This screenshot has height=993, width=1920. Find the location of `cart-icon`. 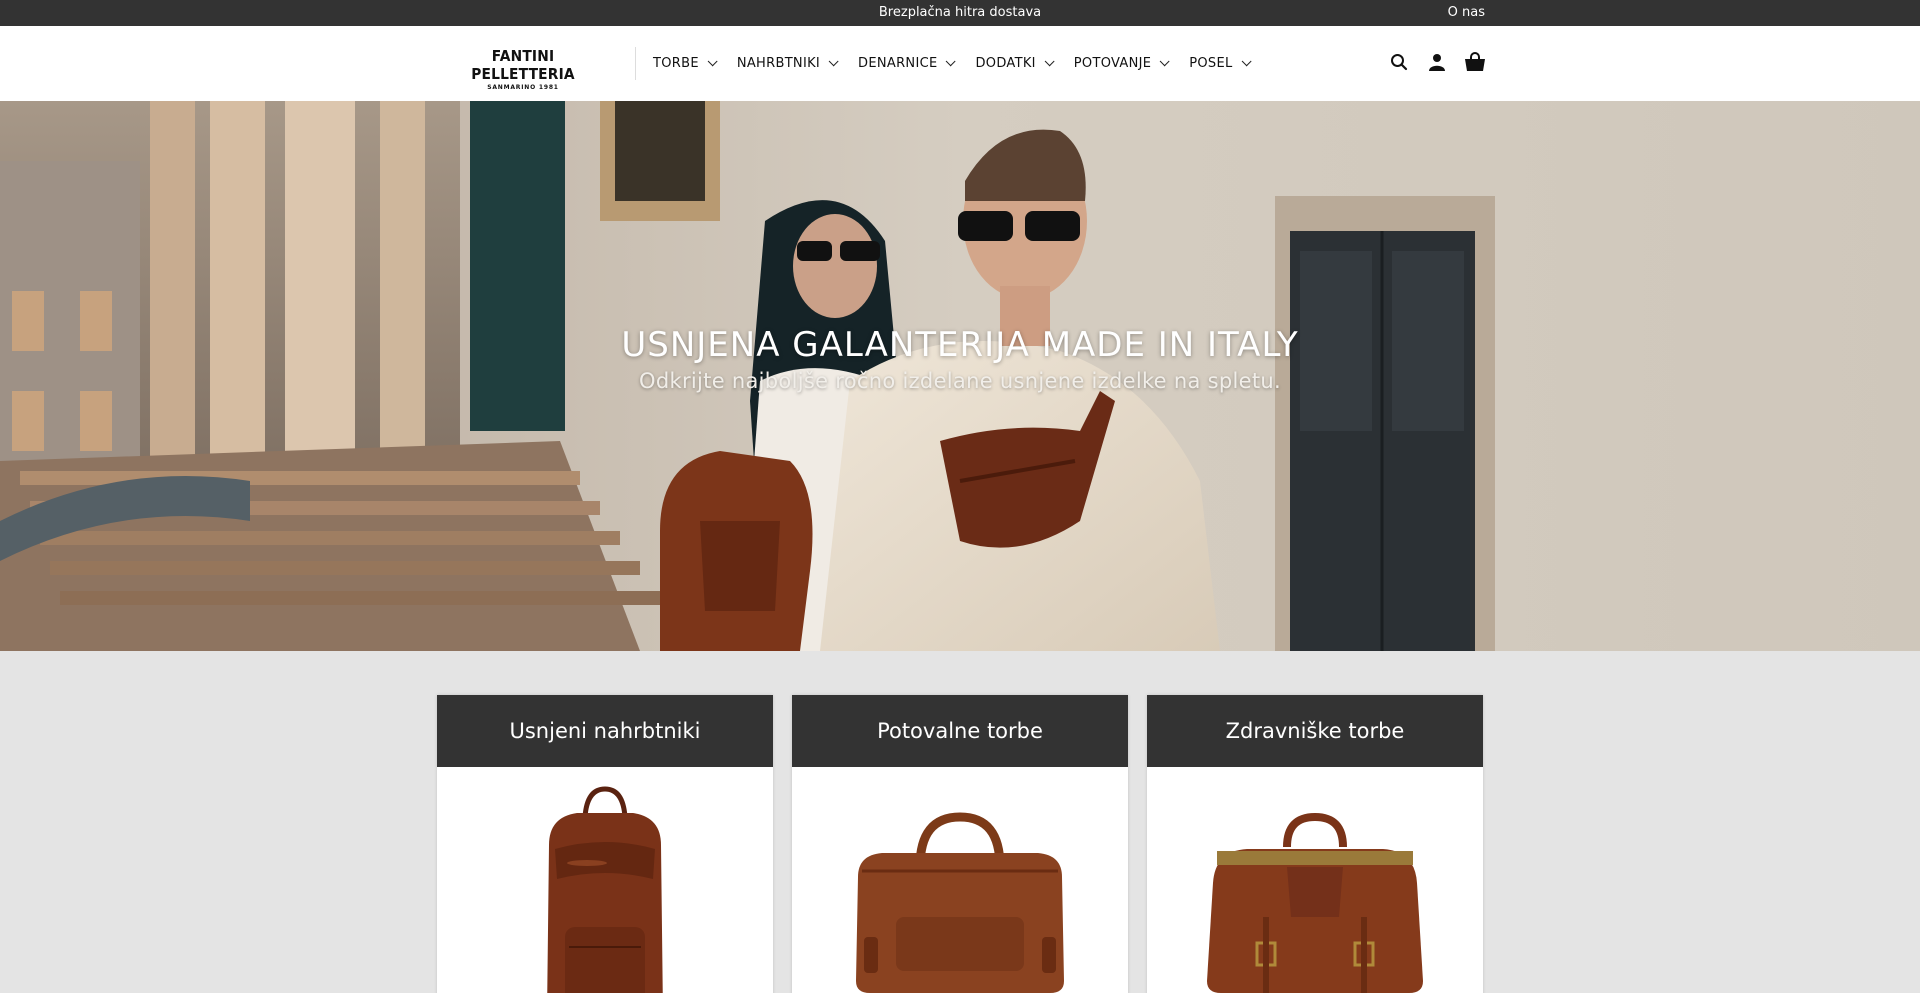

cart-icon is located at coordinates (1475, 62).